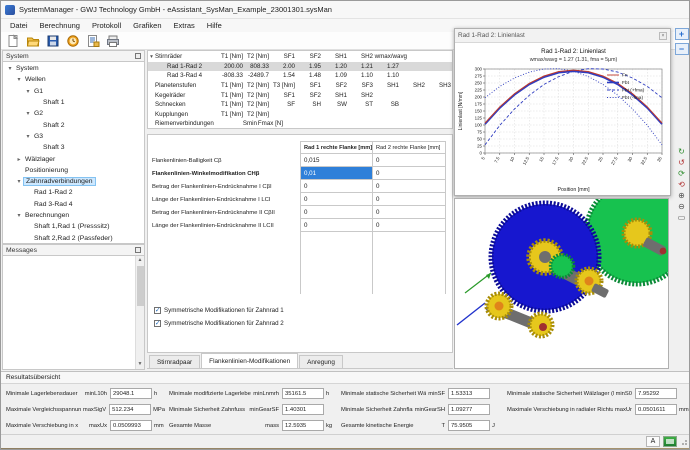 Image resolution: width=690 pixels, height=450 pixels. What do you see at coordinates (73, 226) in the screenshot?
I see `tree-item-shaft-1-rad-1-presssitz: Shaft 1,Rad 1 (Presssitz)` at bounding box center [73, 226].